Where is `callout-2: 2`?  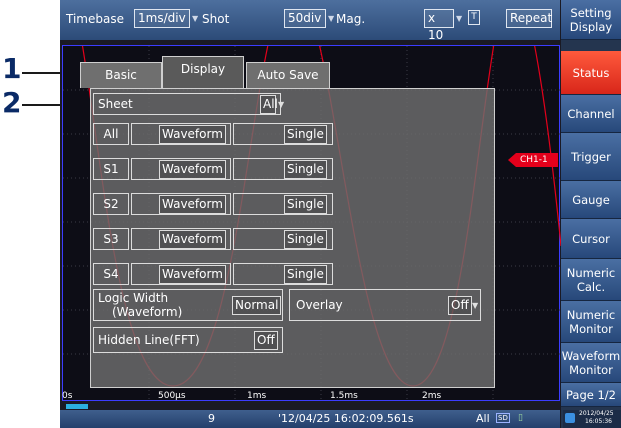
callout-2: 2 is located at coordinates (12, 102).